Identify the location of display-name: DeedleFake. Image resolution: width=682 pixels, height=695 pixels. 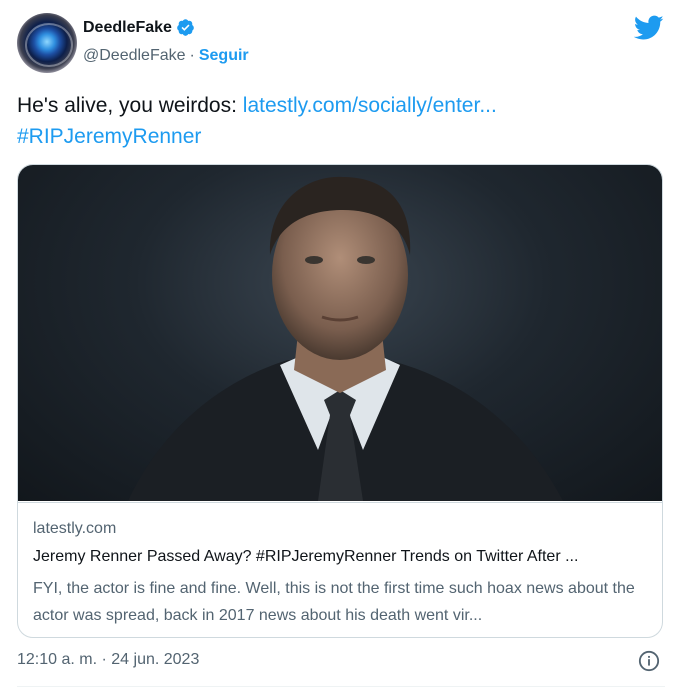
(127, 28).